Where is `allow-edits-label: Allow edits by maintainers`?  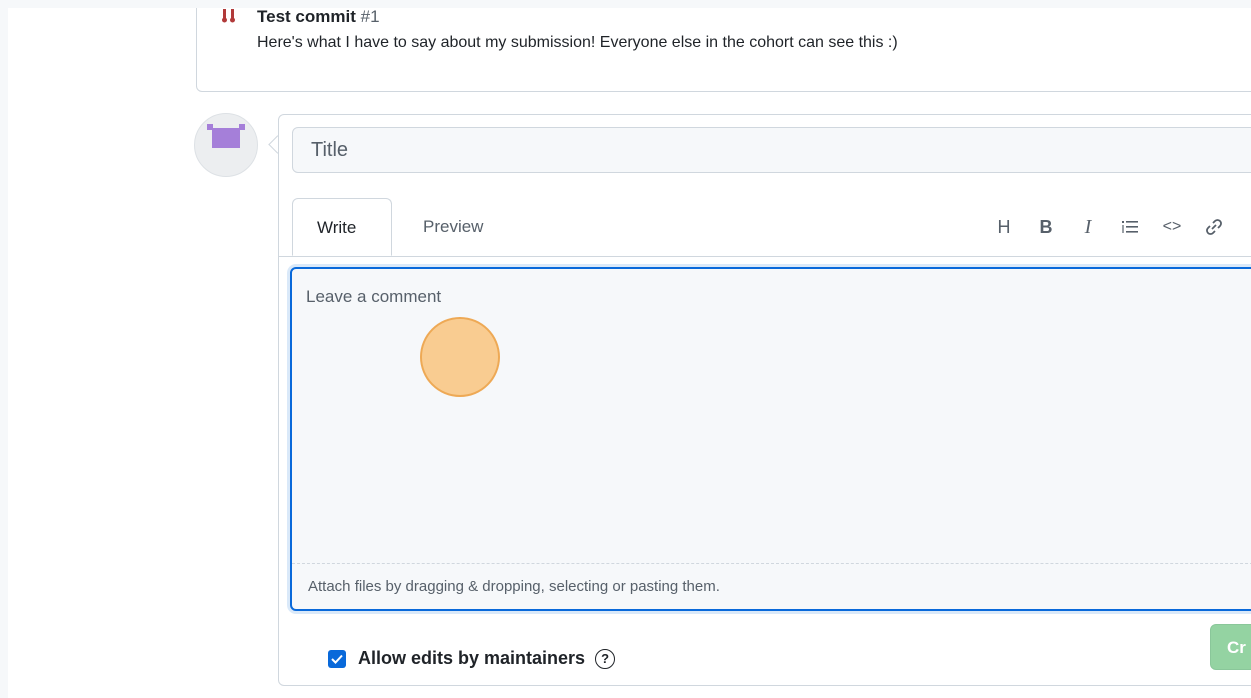
allow-edits-label: Allow edits by maintainers is located at coordinates (471, 658).